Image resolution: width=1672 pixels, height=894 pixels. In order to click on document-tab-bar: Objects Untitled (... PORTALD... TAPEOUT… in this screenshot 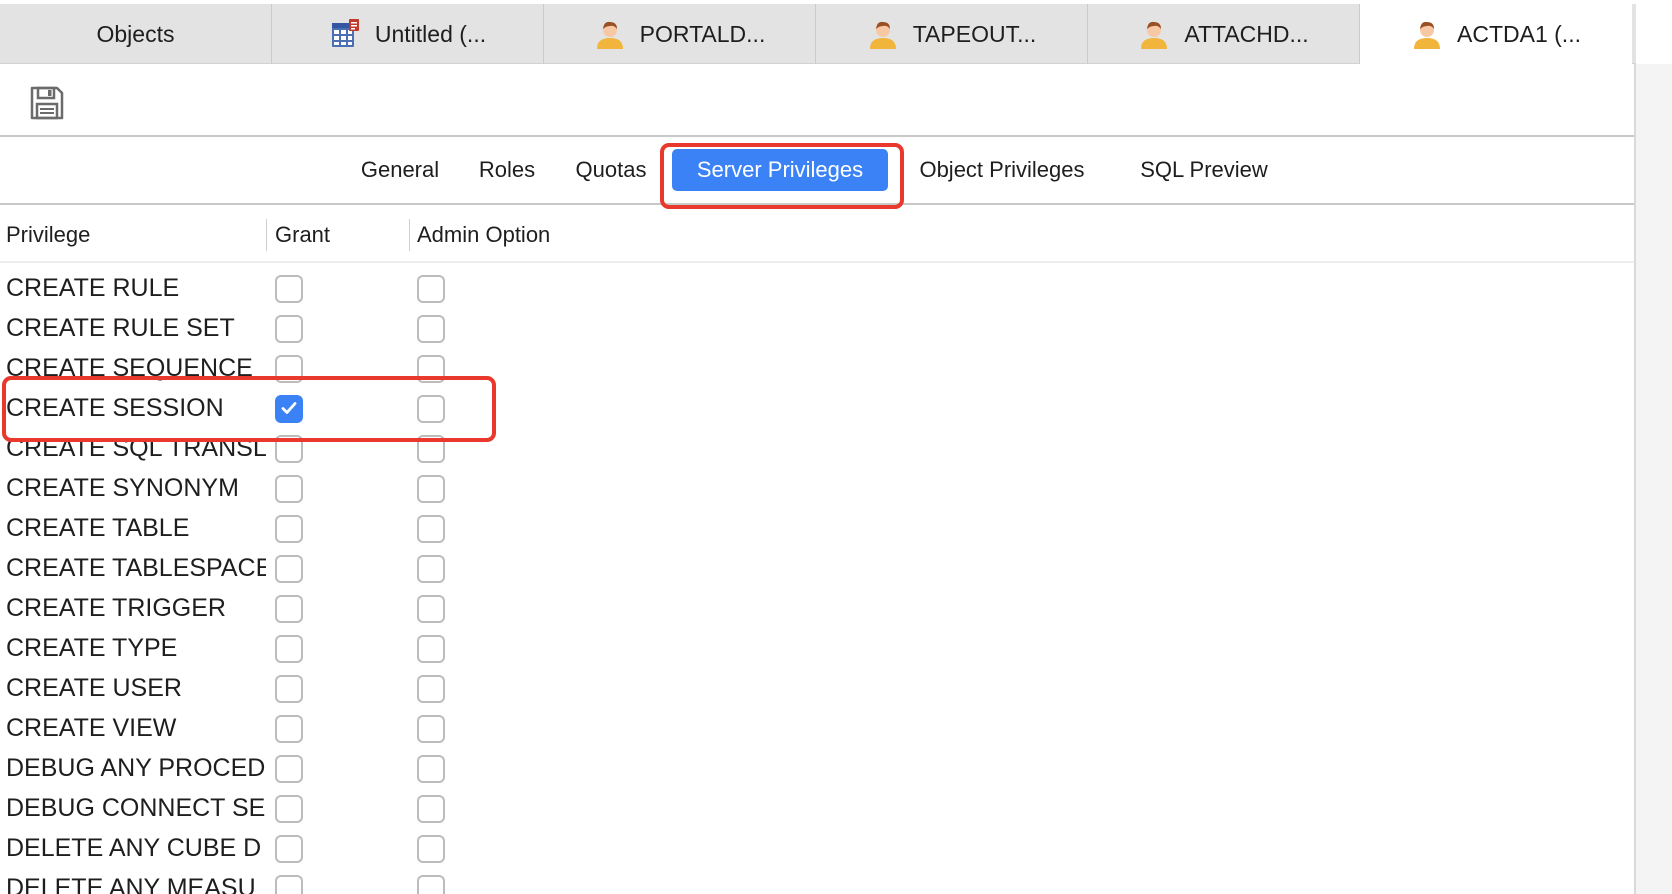, I will do `click(818, 34)`.